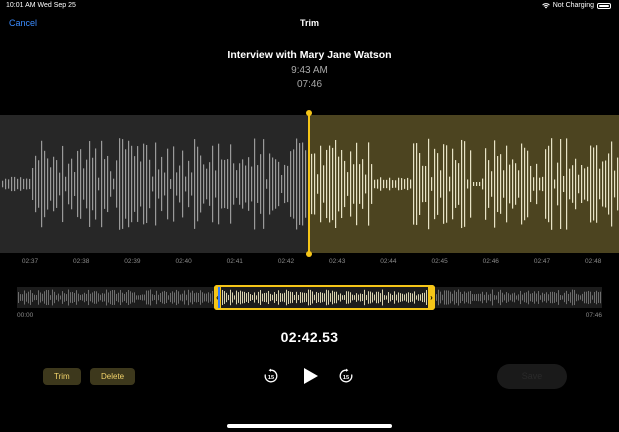  What do you see at coordinates (81, 261) in the screenshot?
I see `timeline-tick-label: 02:38` at bounding box center [81, 261].